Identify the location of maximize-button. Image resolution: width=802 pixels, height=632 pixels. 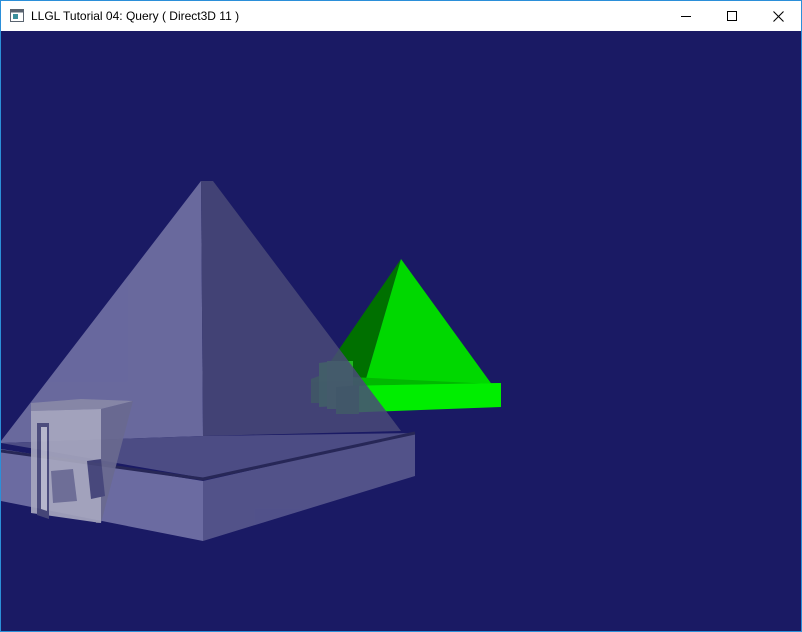
(732, 16).